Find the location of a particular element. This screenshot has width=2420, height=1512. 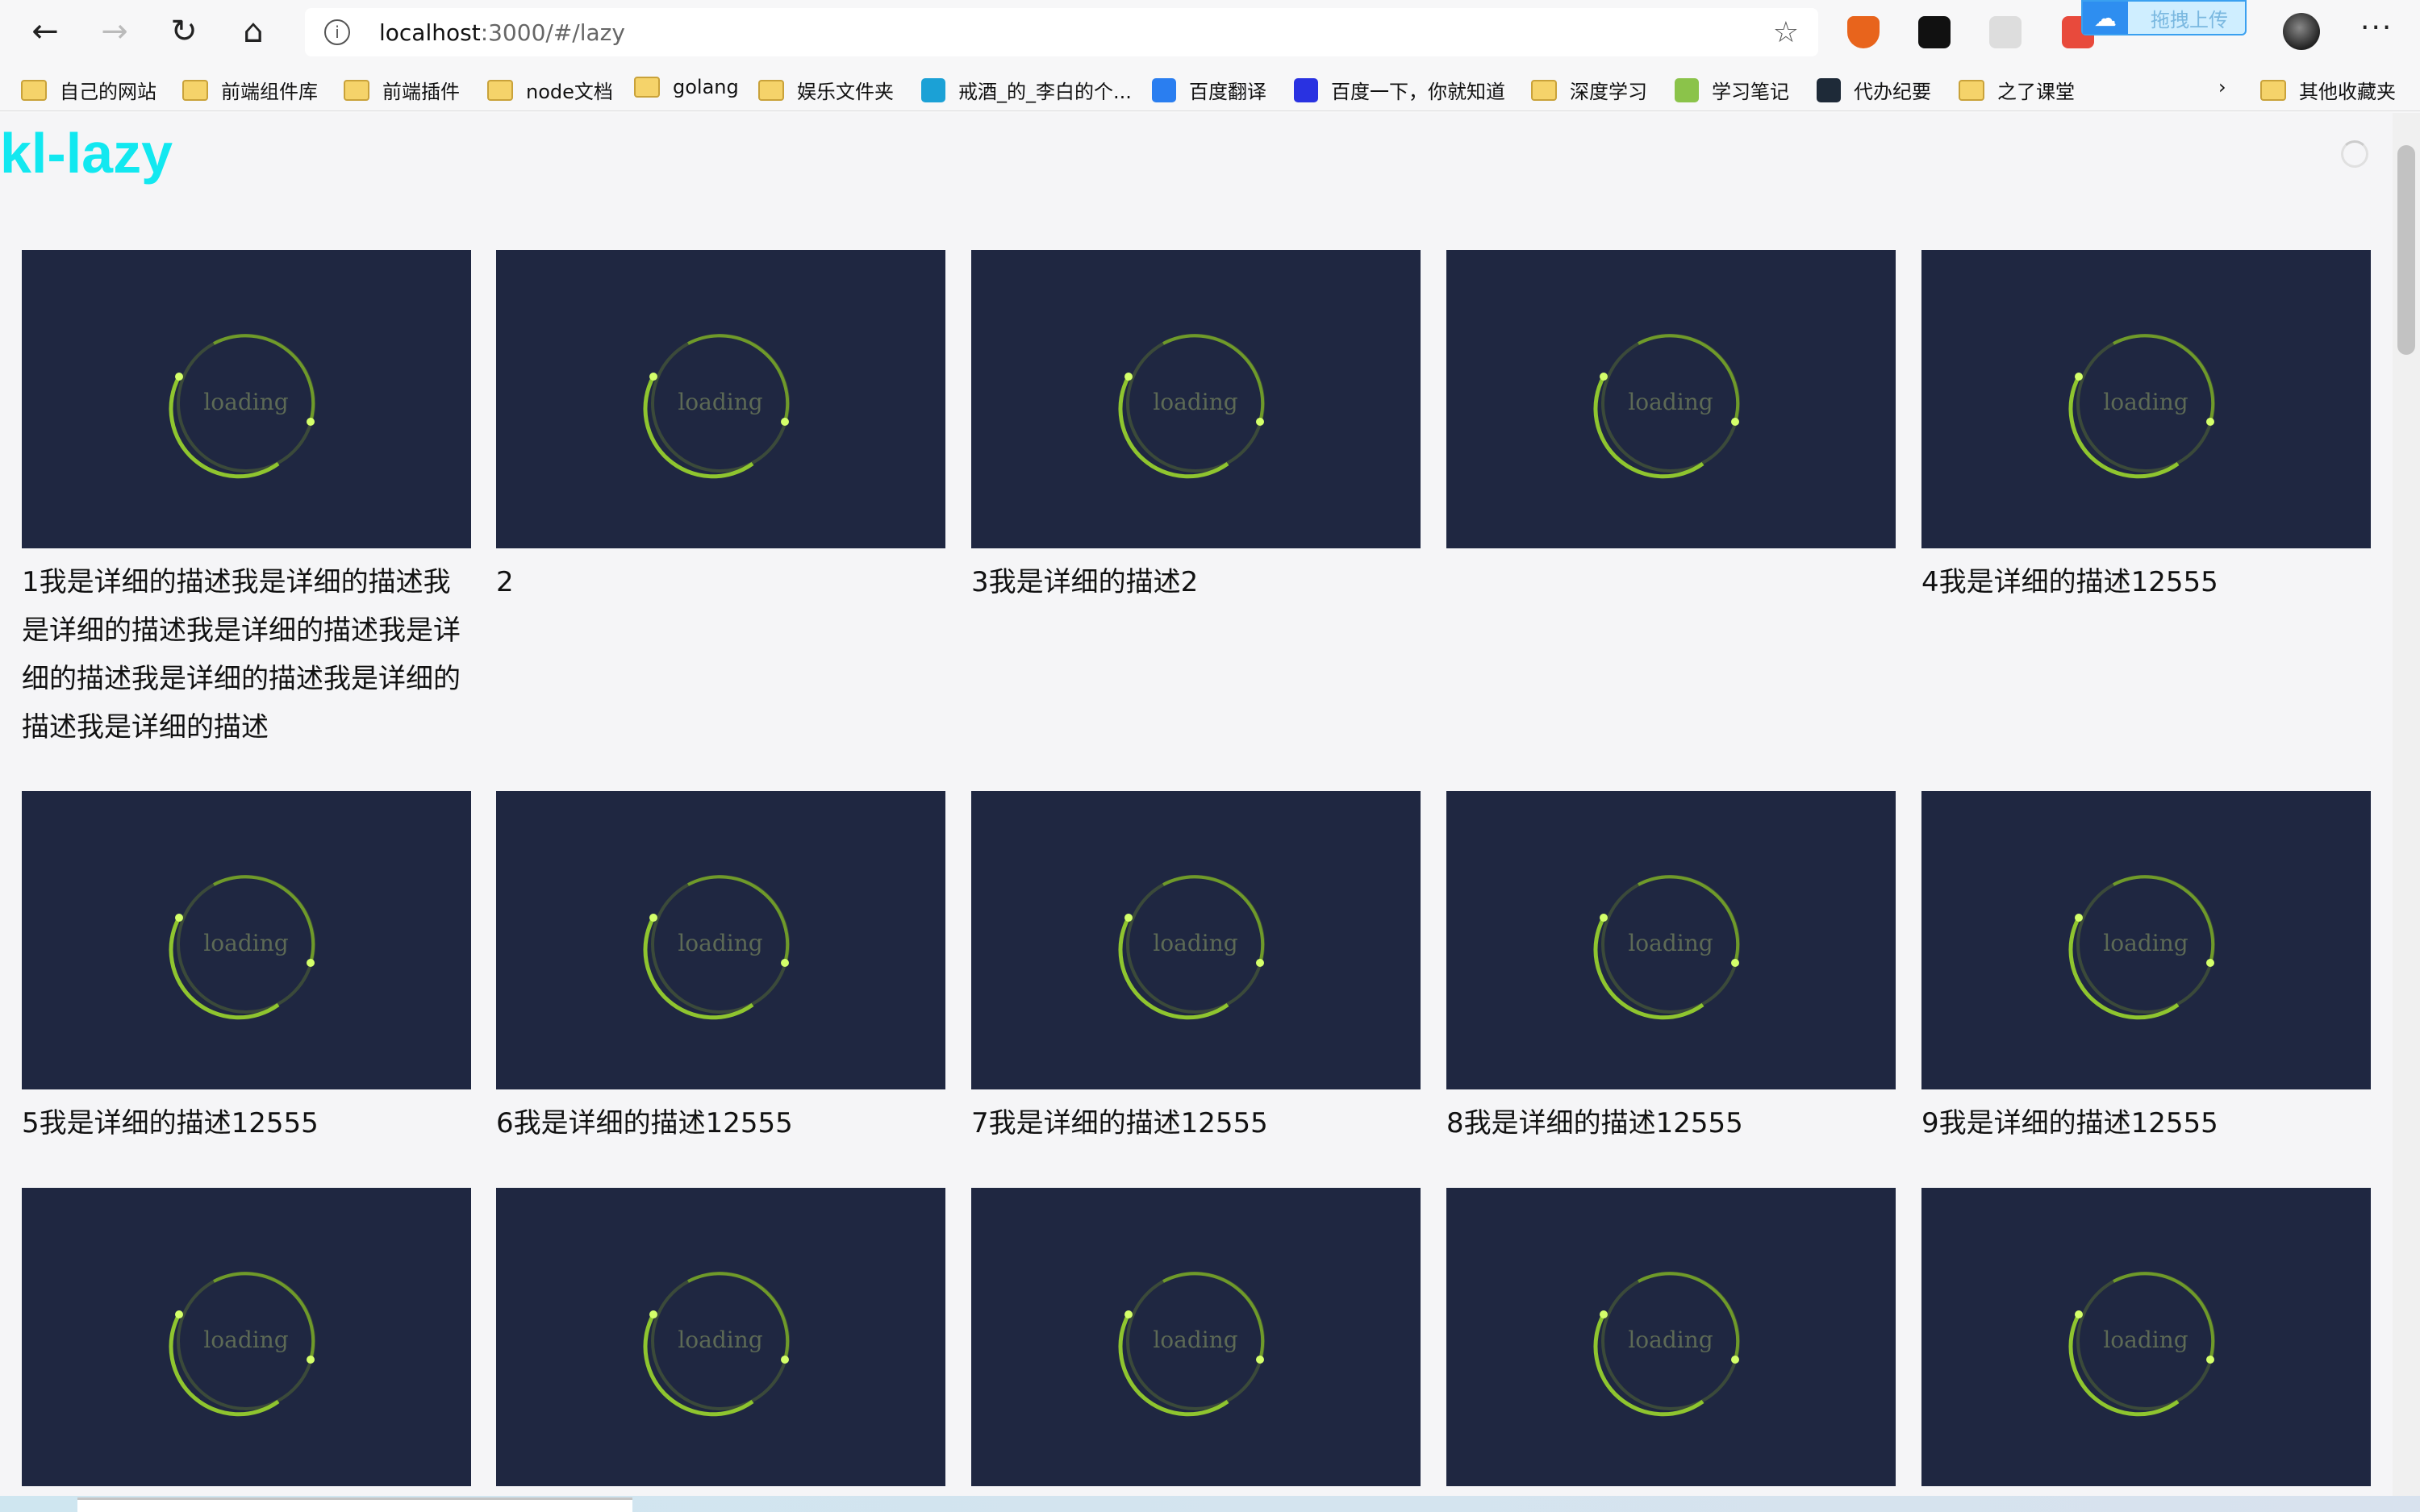

extension-react-icon is located at coordinates (2006, 32).